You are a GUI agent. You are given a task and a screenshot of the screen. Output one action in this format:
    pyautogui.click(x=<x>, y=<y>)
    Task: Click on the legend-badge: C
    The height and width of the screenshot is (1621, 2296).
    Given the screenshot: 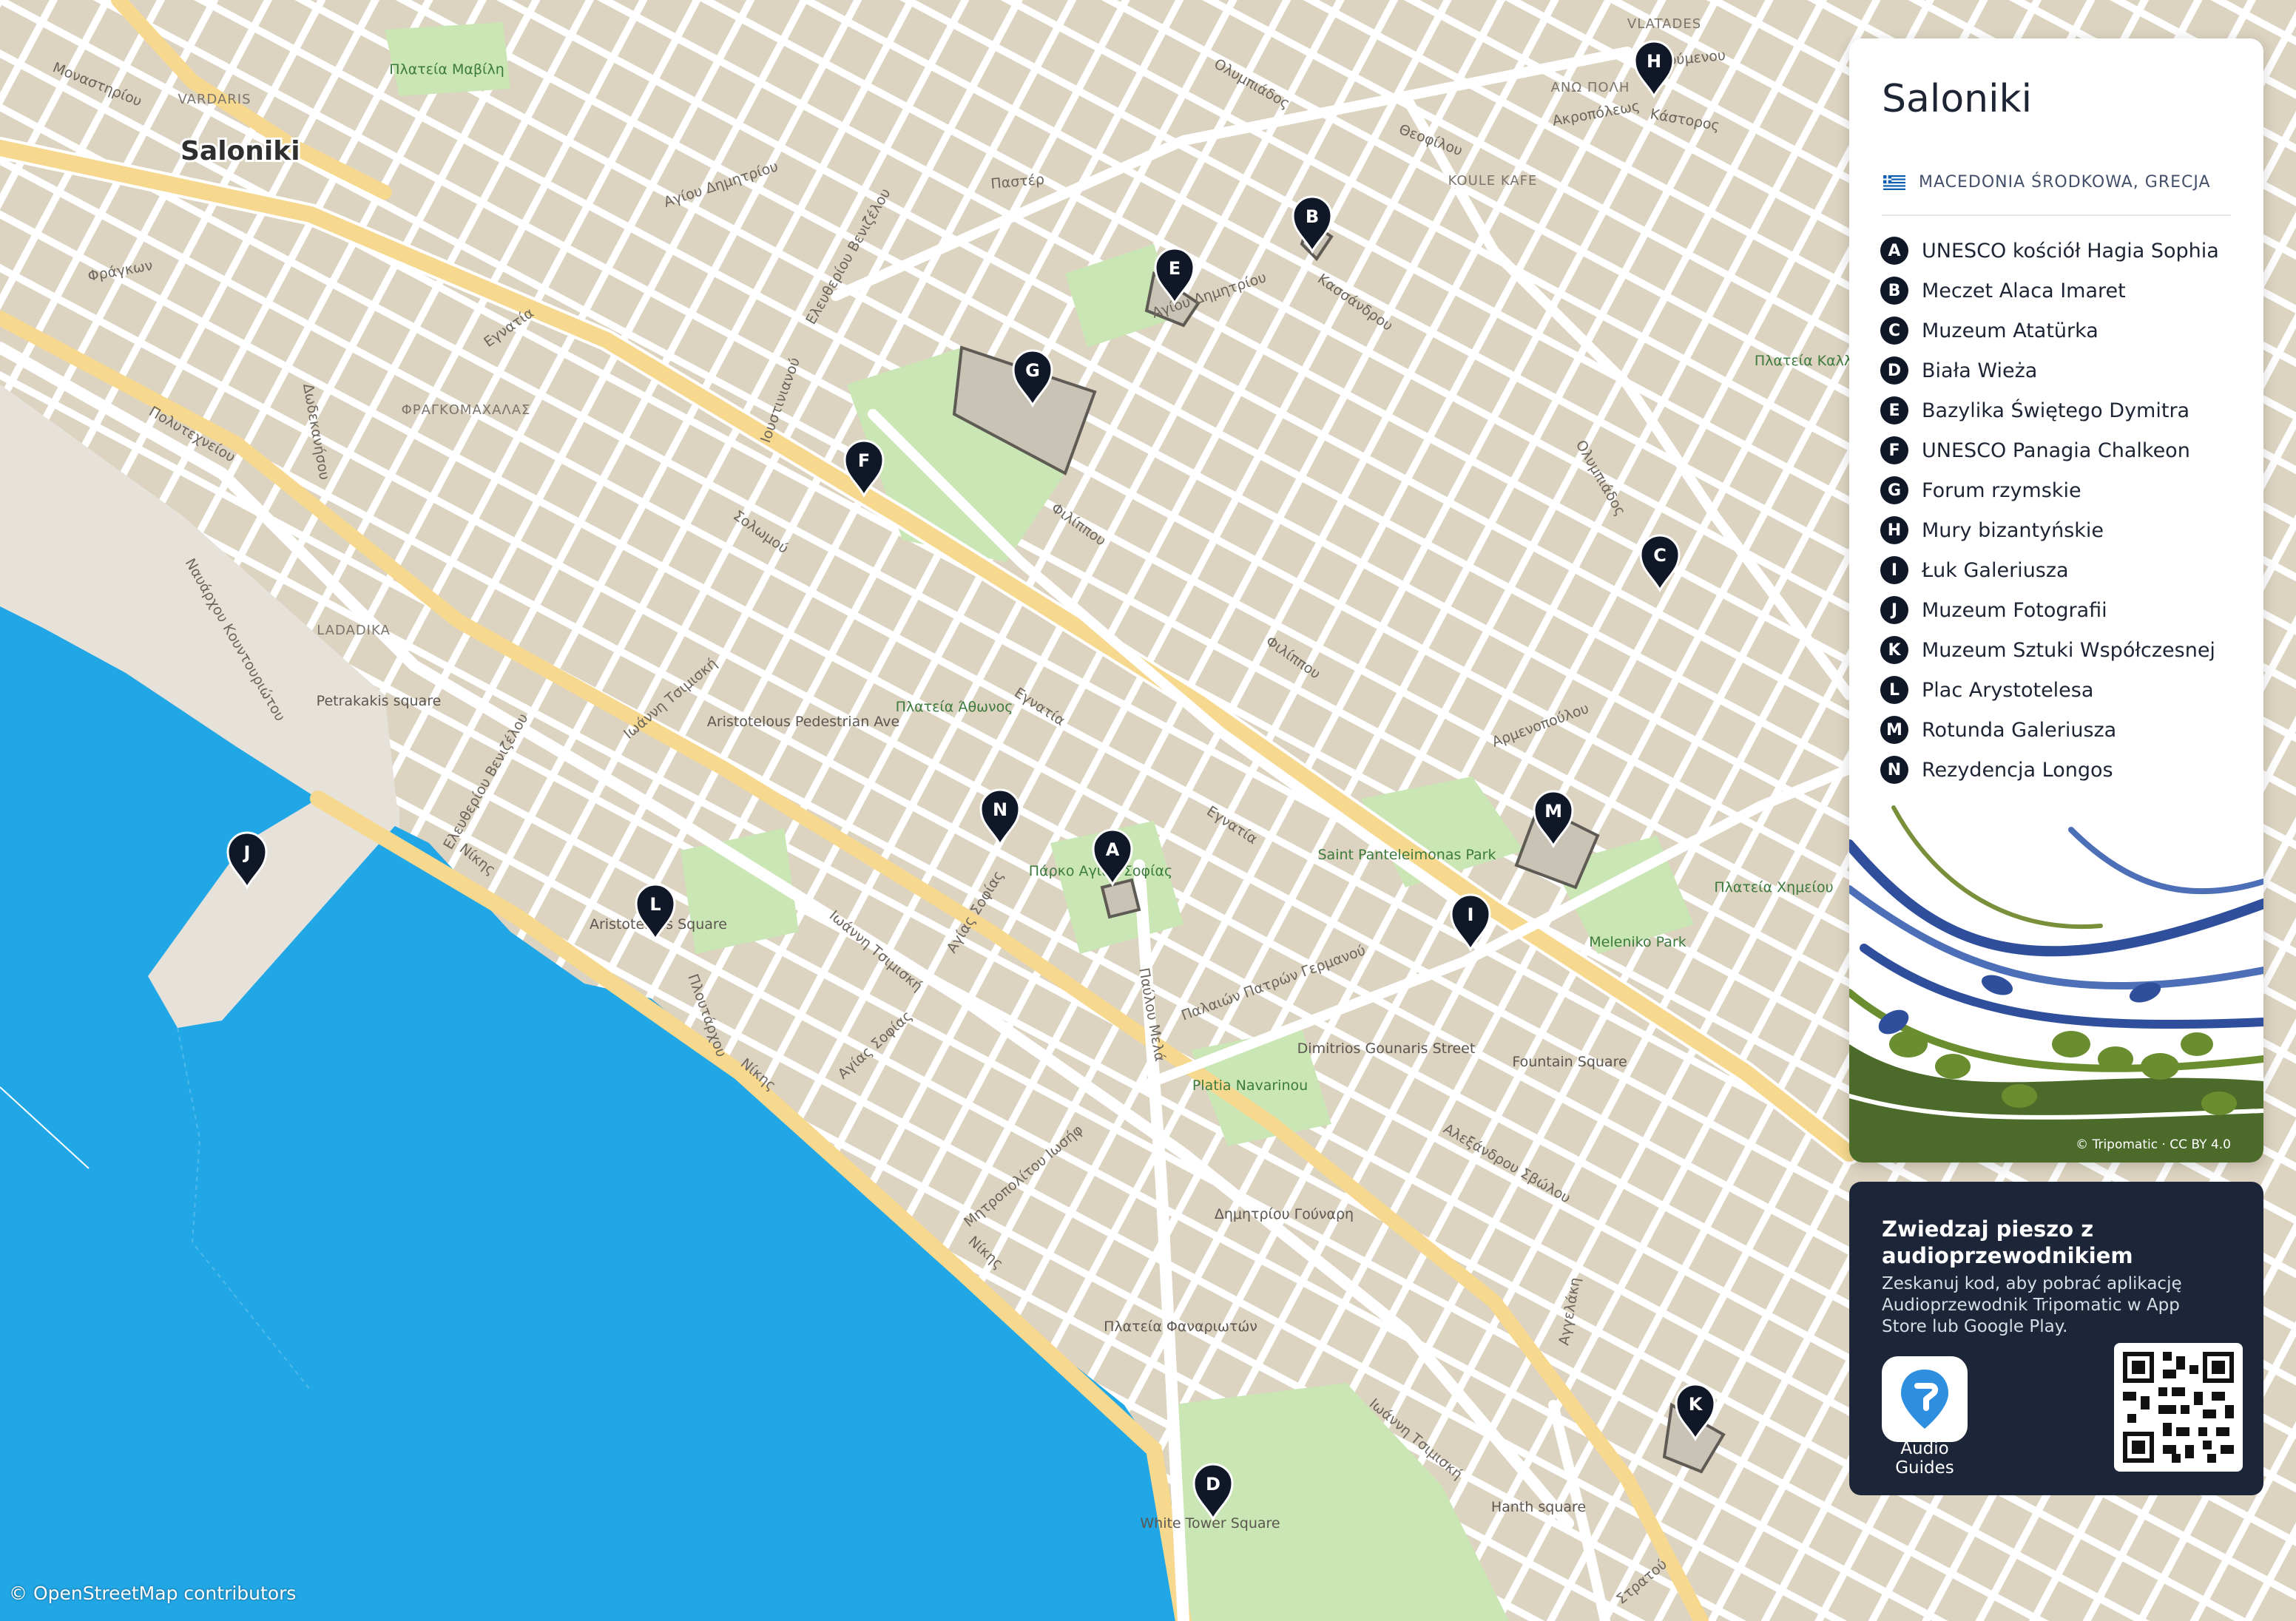 What is the action you would take?
    pyautogui.click(x=1894, y=331)
    